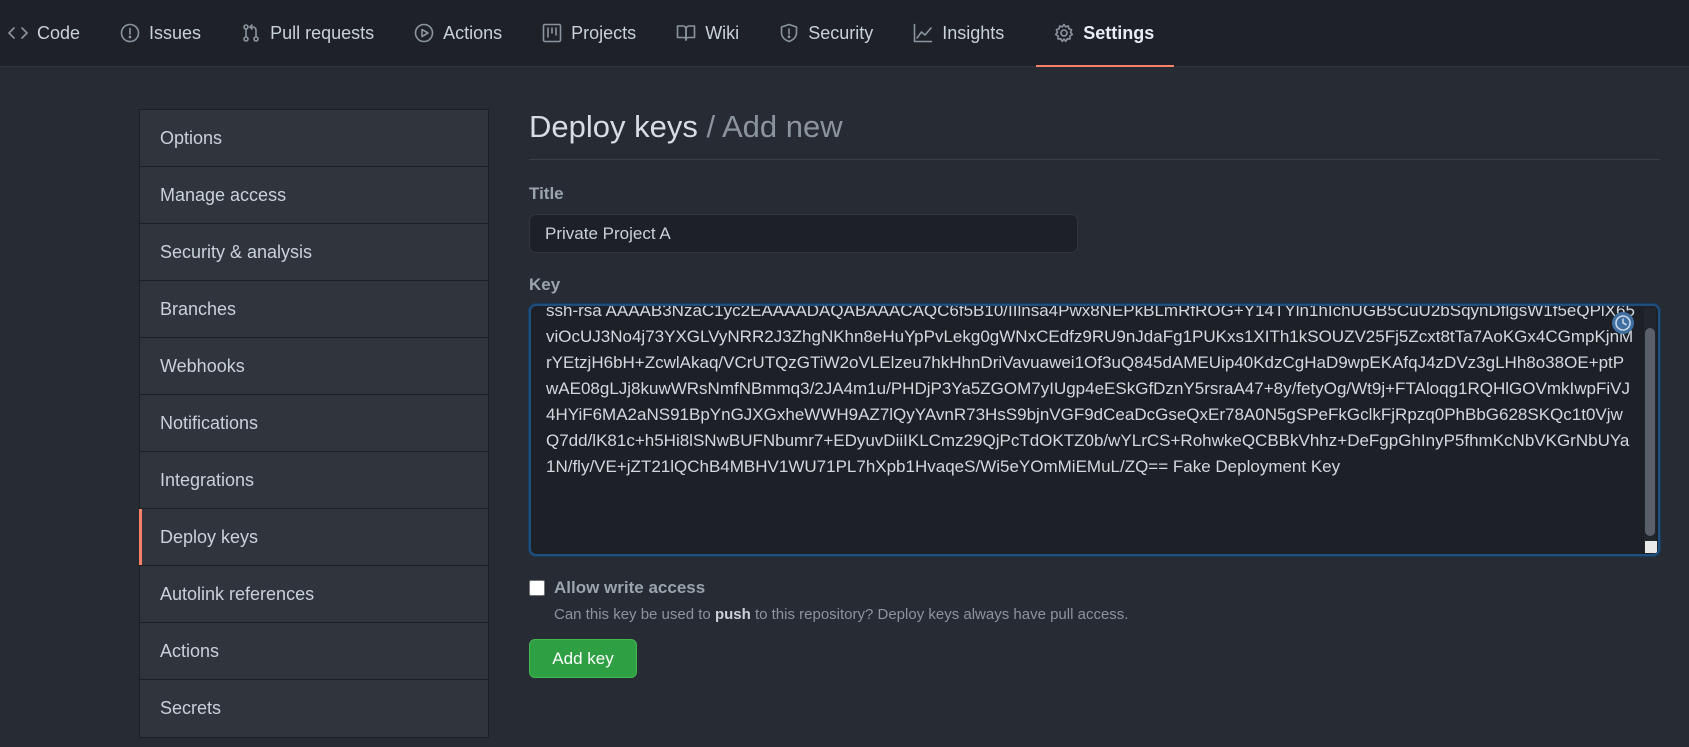 The image size is (1689, 747). What do you see at coordinates (803, 233) in the screenshot?
I see `title-input: Private Project A` at bounding box center [803, 233].